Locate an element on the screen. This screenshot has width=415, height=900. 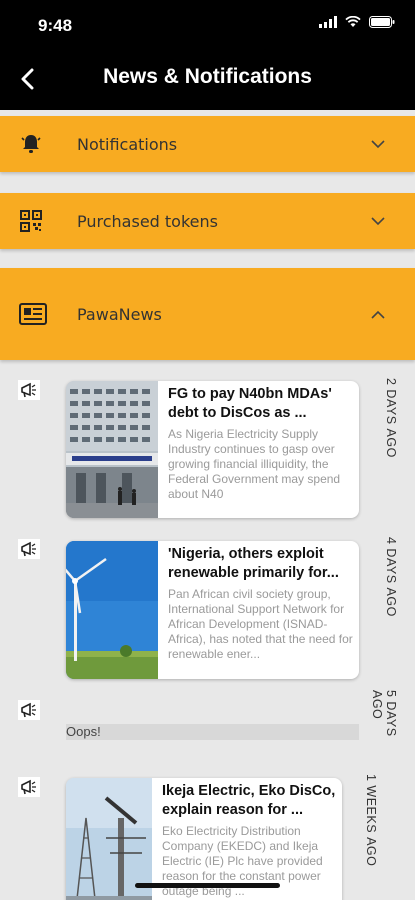
status-icons is located at coordinates (357, 22).